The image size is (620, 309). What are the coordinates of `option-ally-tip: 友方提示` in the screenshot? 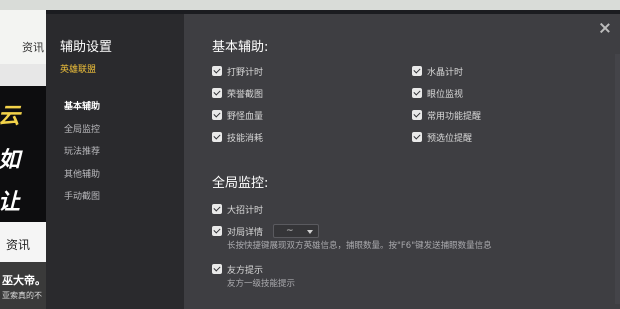 It's located at (412, 269).